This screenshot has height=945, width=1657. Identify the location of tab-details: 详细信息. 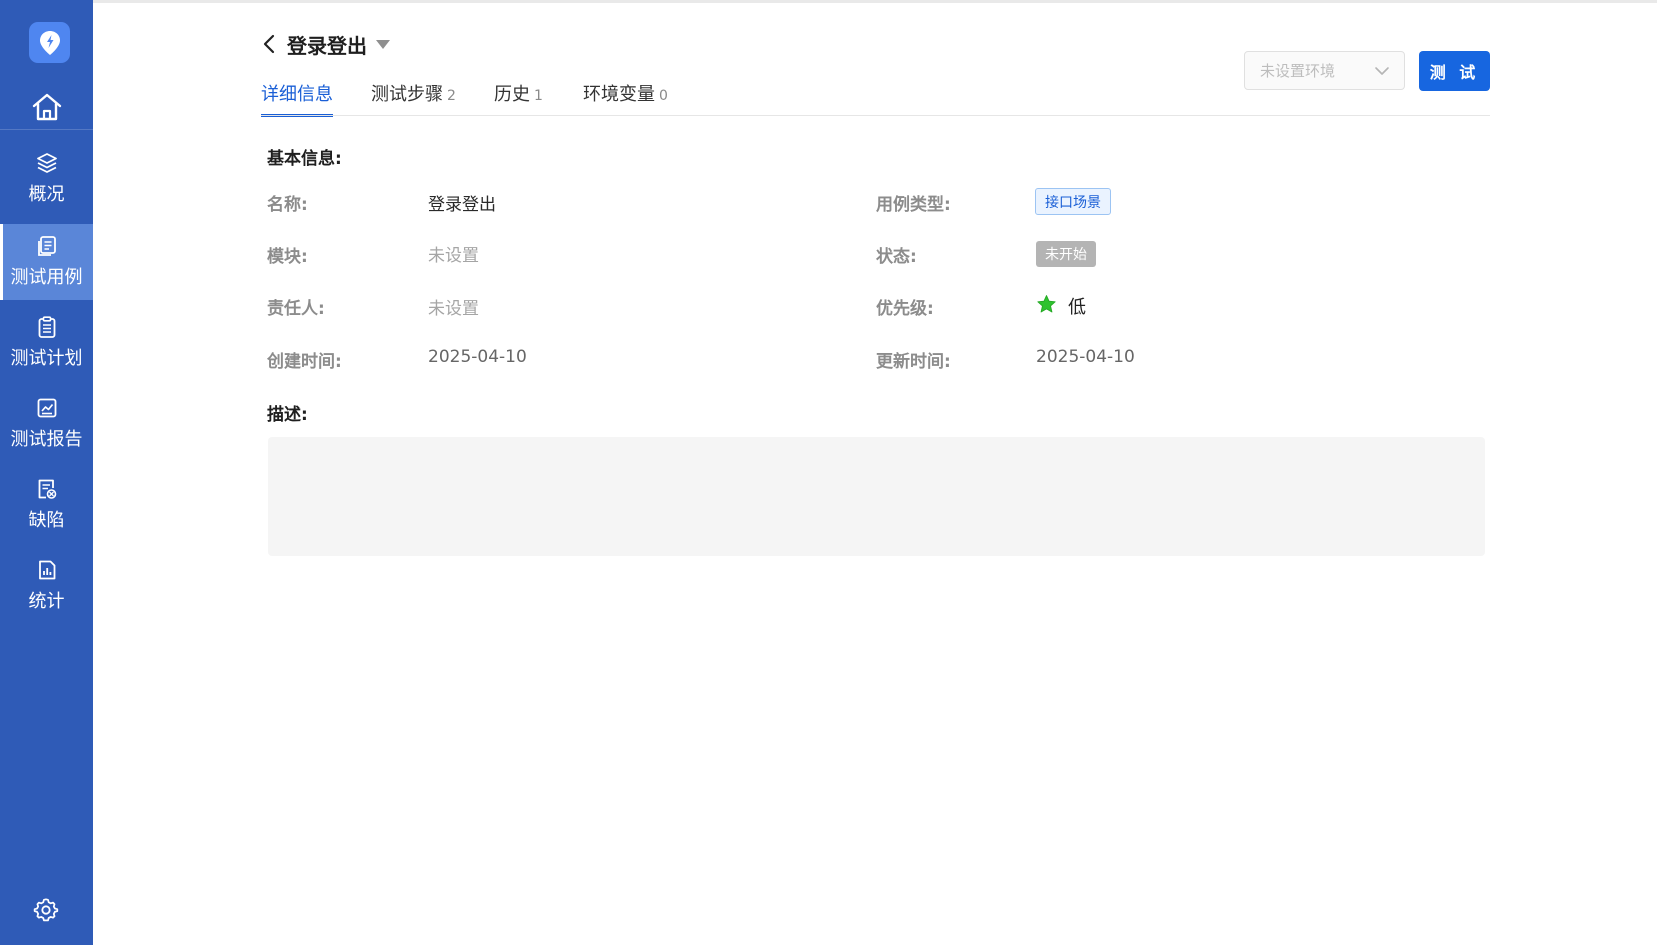
(297, 98).